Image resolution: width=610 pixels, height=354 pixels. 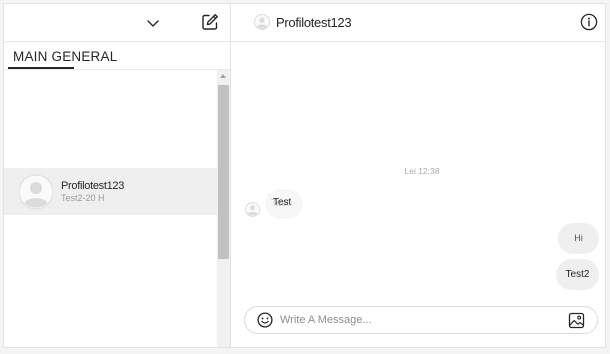 What do you see at coordinates (41, 68) in the screenshot?
I see `active-tab-indicator` at bounding box center [41, 68].